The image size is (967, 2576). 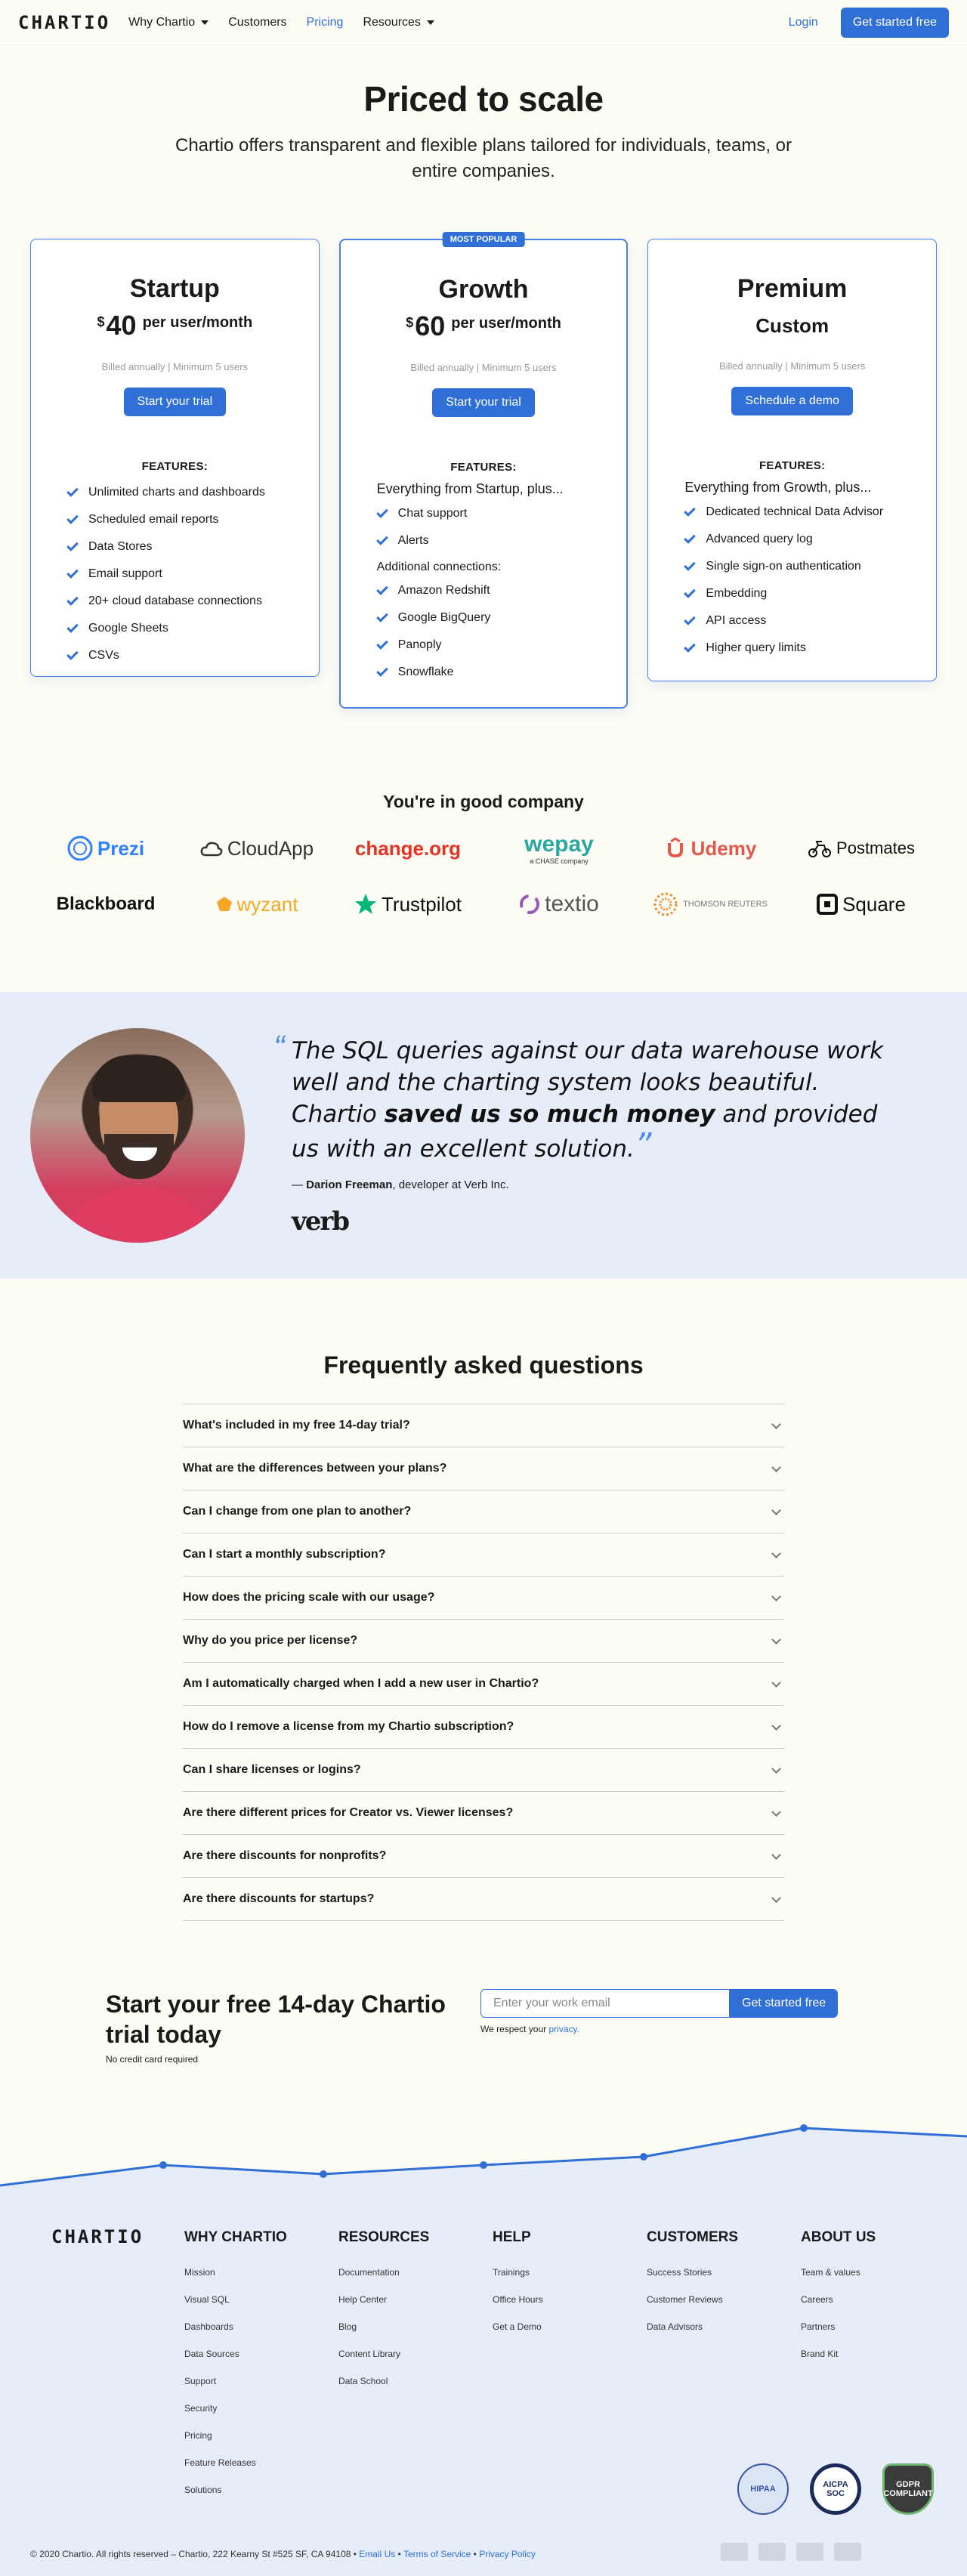 What do you see at coordinates (261, 2362) in the screenshot?
I see `footer-link: Data Sources` at bounding box center [261, 2362].